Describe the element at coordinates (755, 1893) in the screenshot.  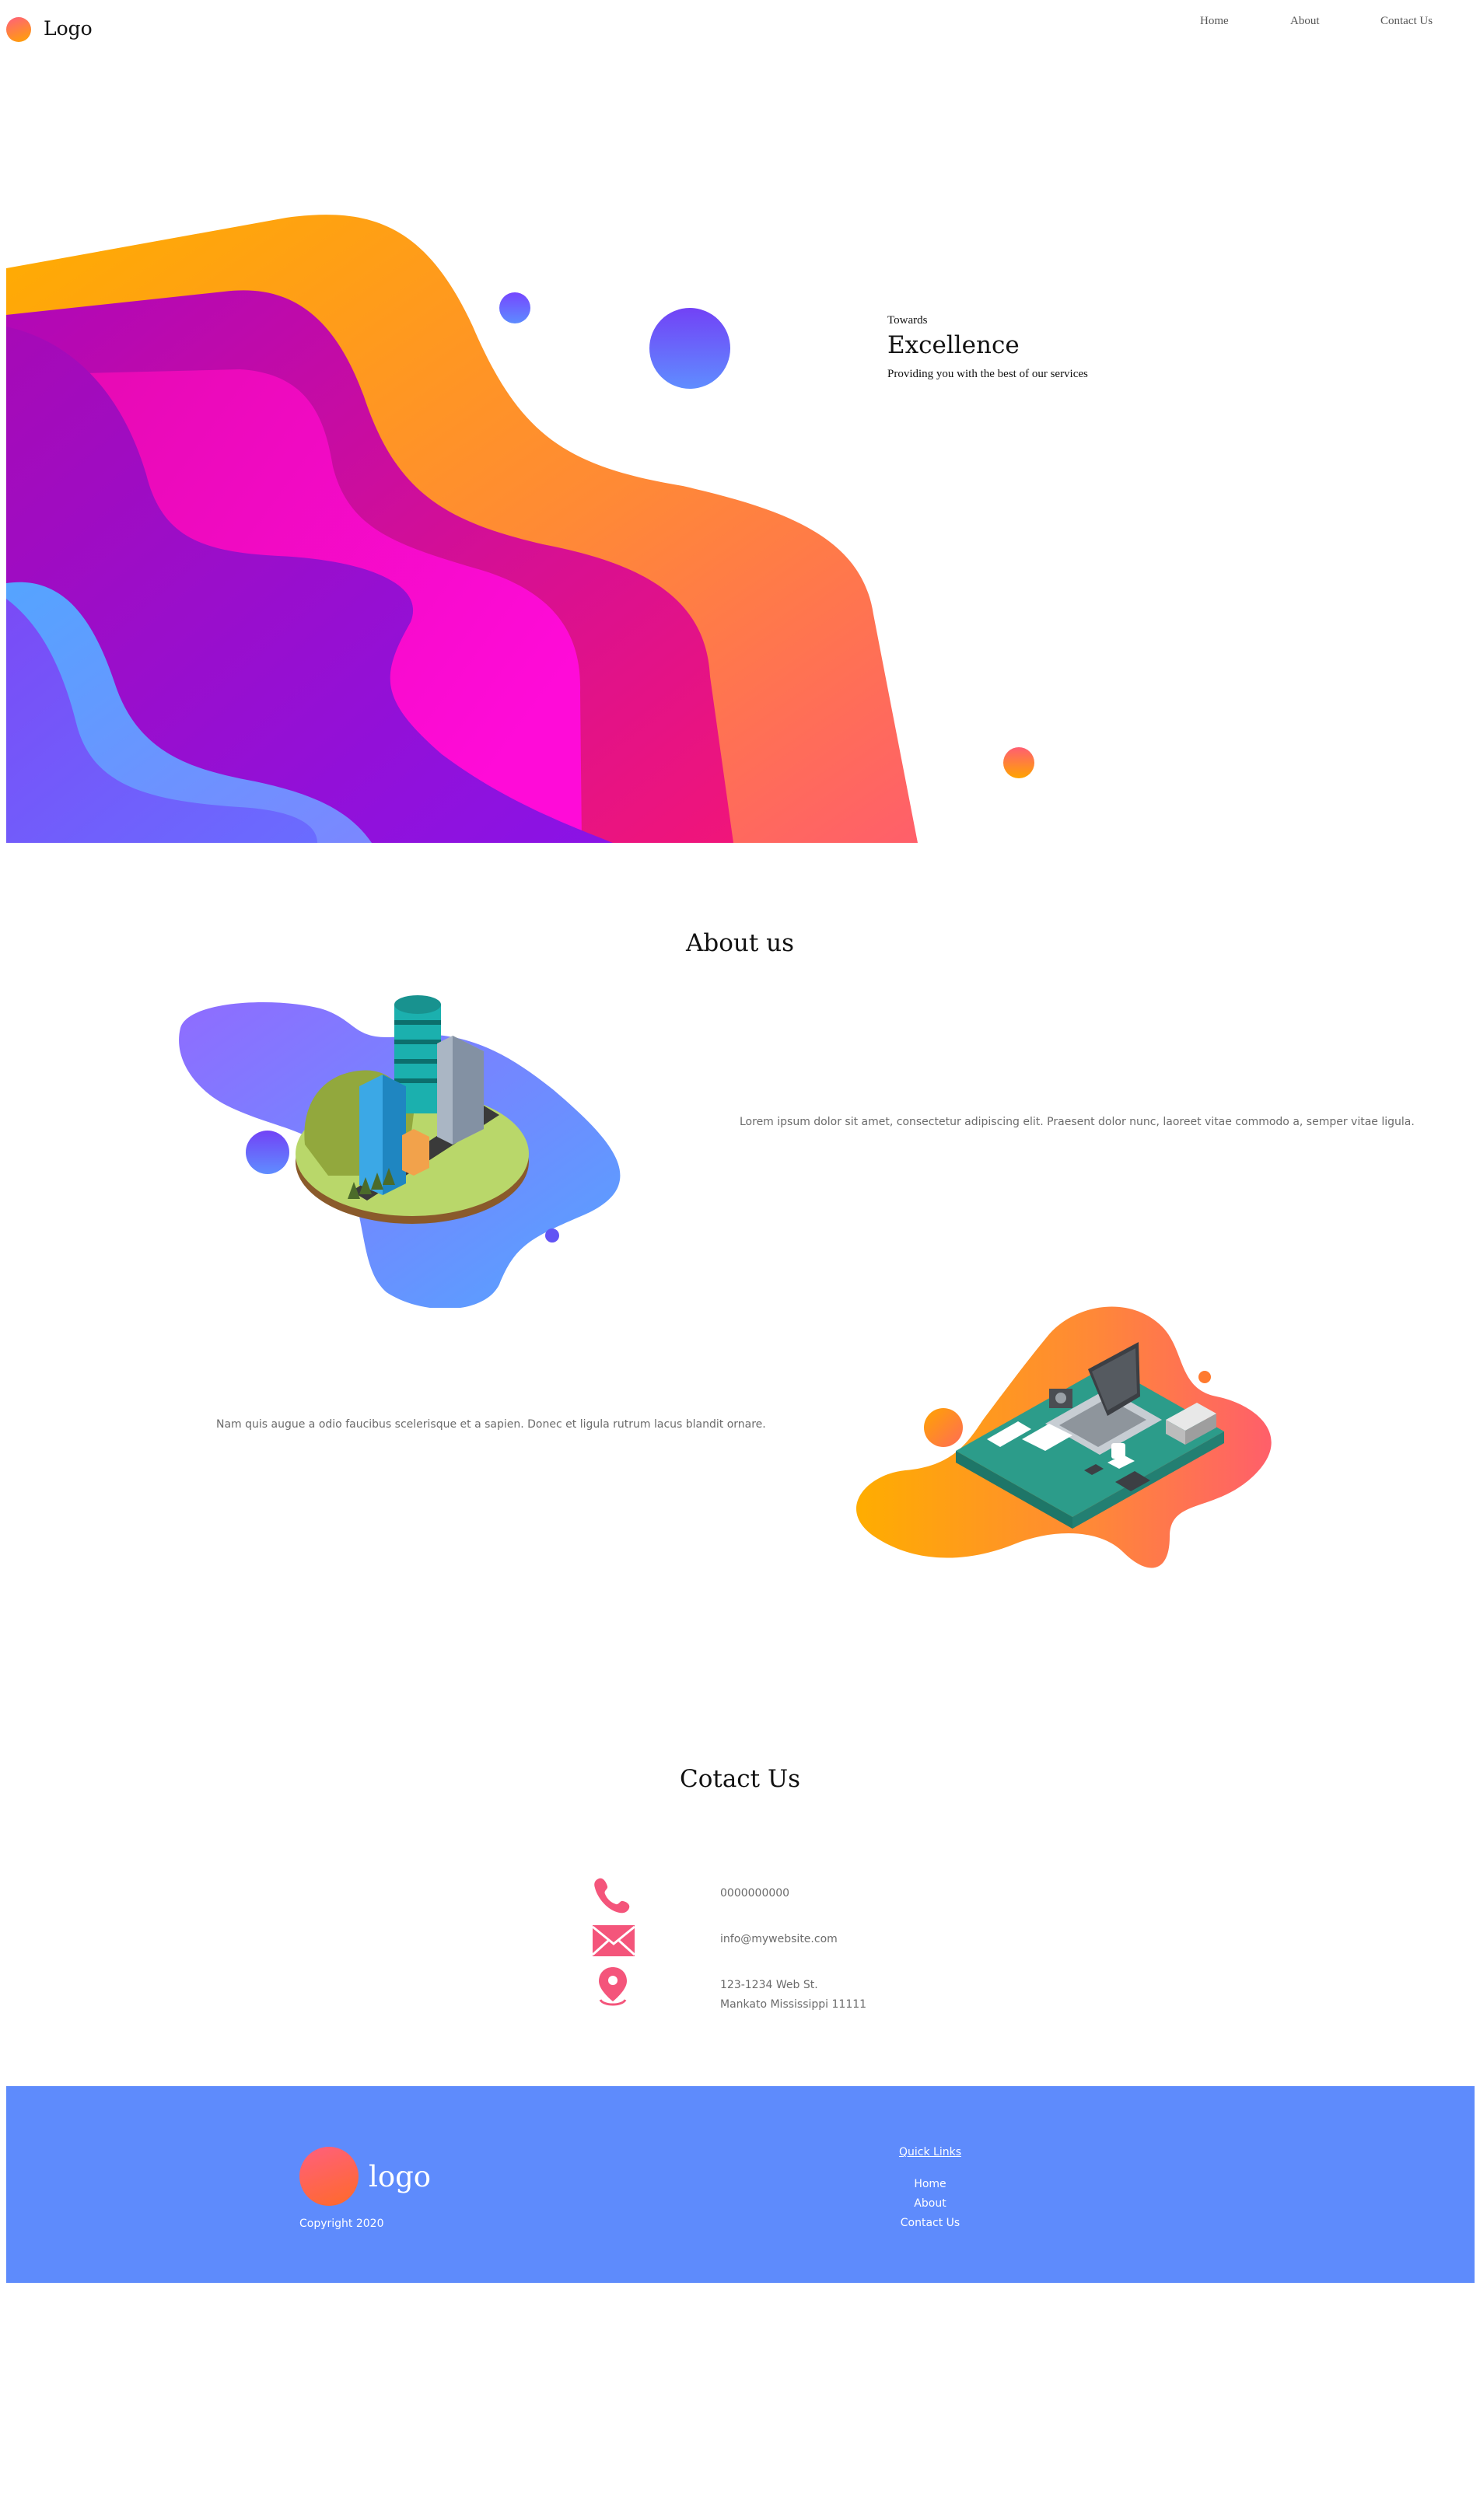
I see `contact-phone: 0000000000` at that location.